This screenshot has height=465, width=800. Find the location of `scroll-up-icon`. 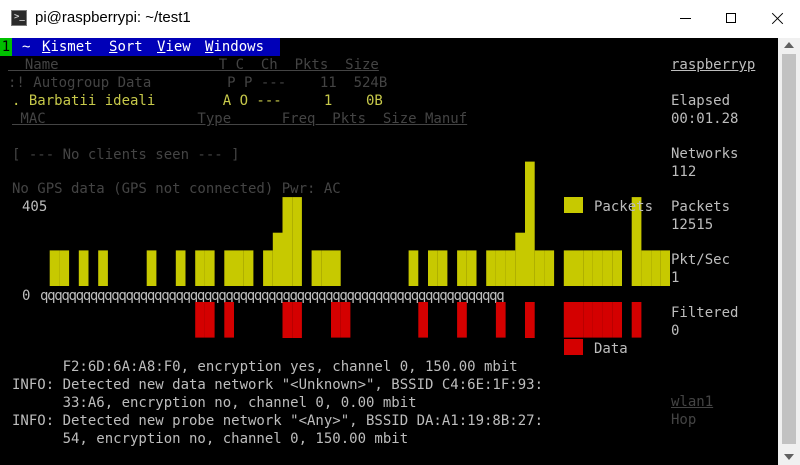

scroll-up-icon is located at coordinates (789, 45).